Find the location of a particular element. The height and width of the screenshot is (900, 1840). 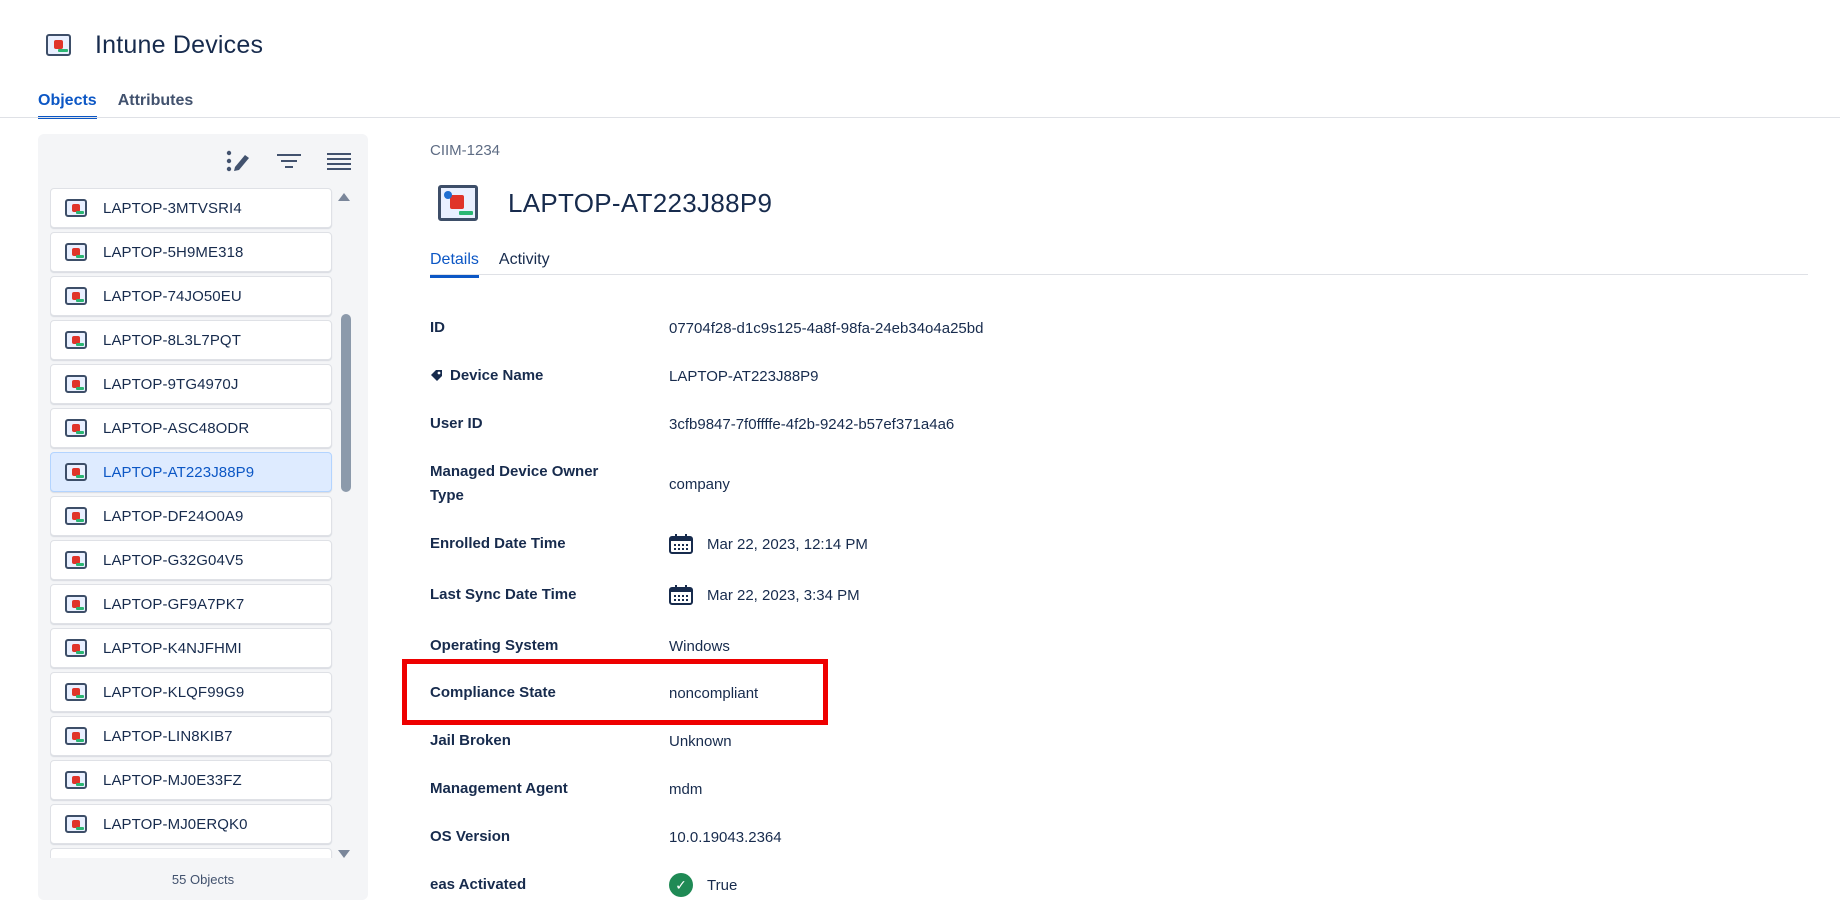

scroll-down-arrow is located at coordinates (344, 854).